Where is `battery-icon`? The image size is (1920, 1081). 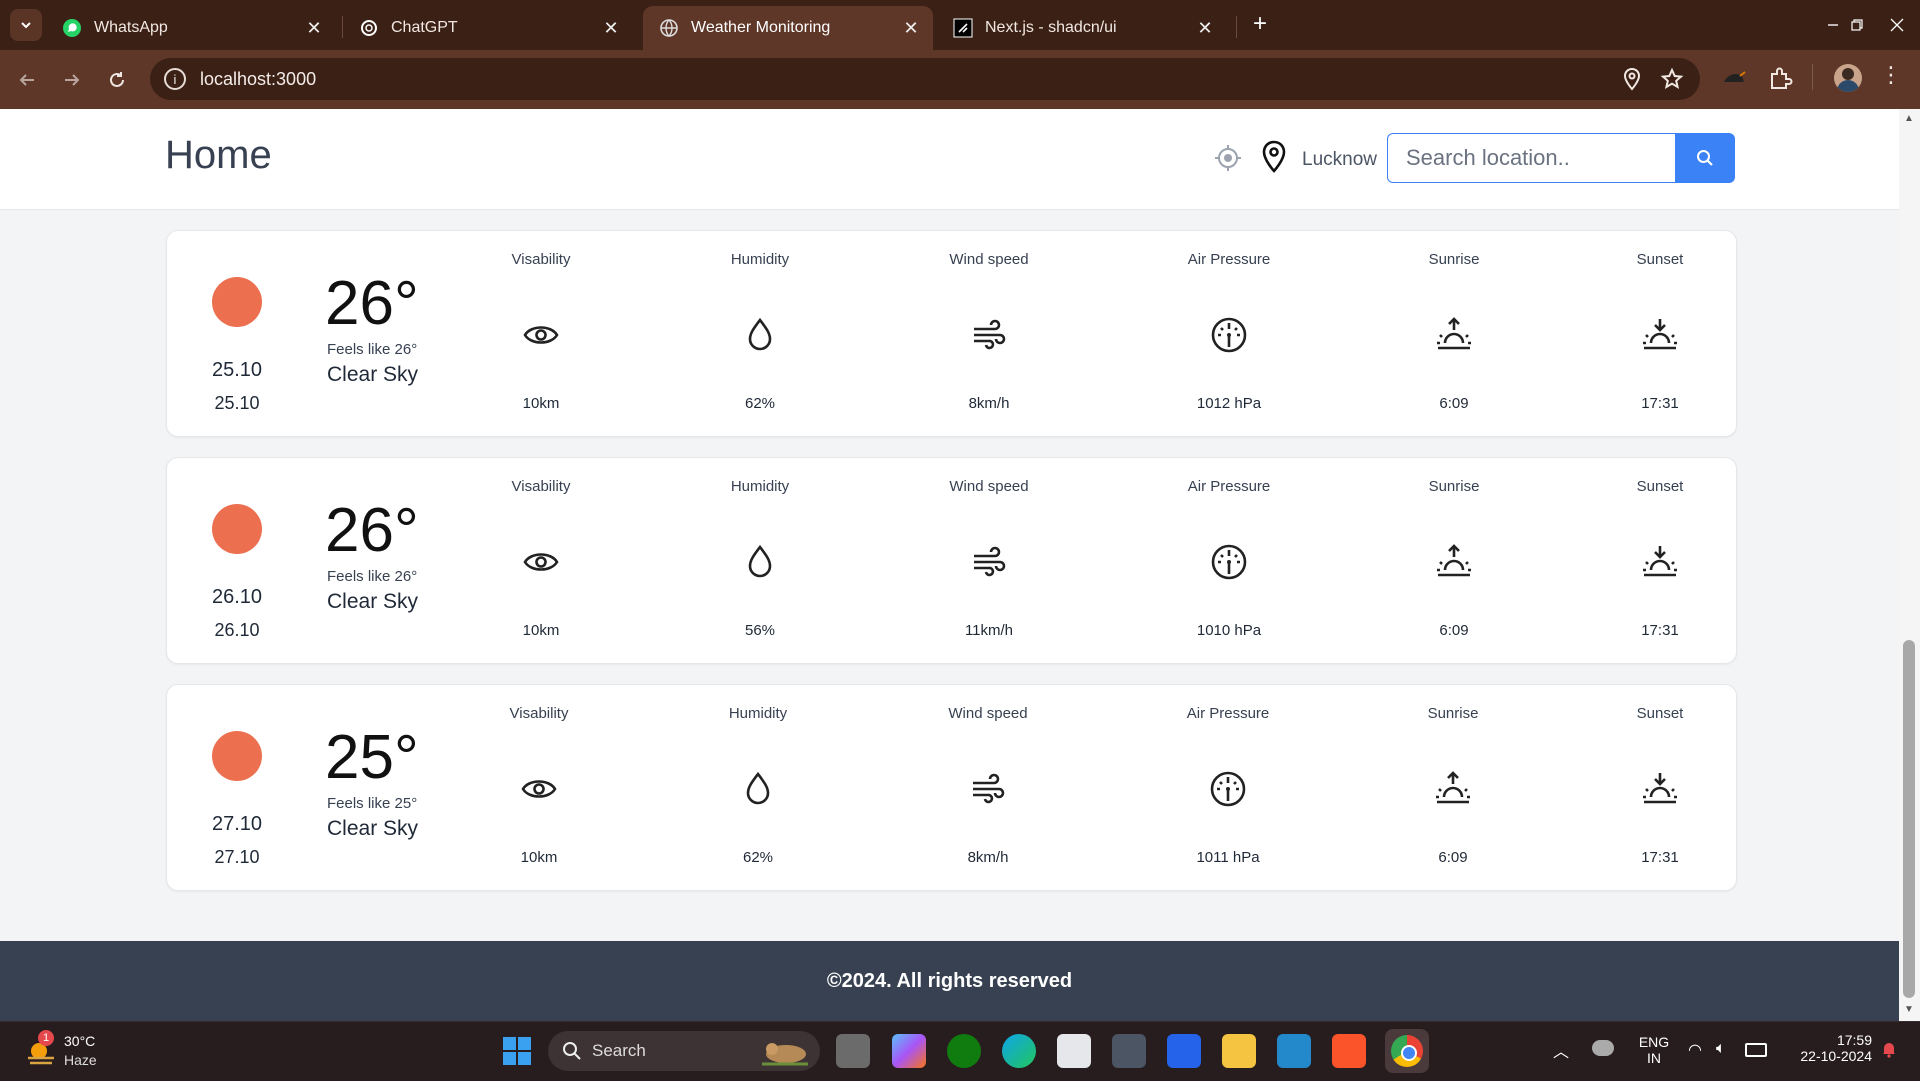
battery-icon is located at coordinates (1756, 1050).